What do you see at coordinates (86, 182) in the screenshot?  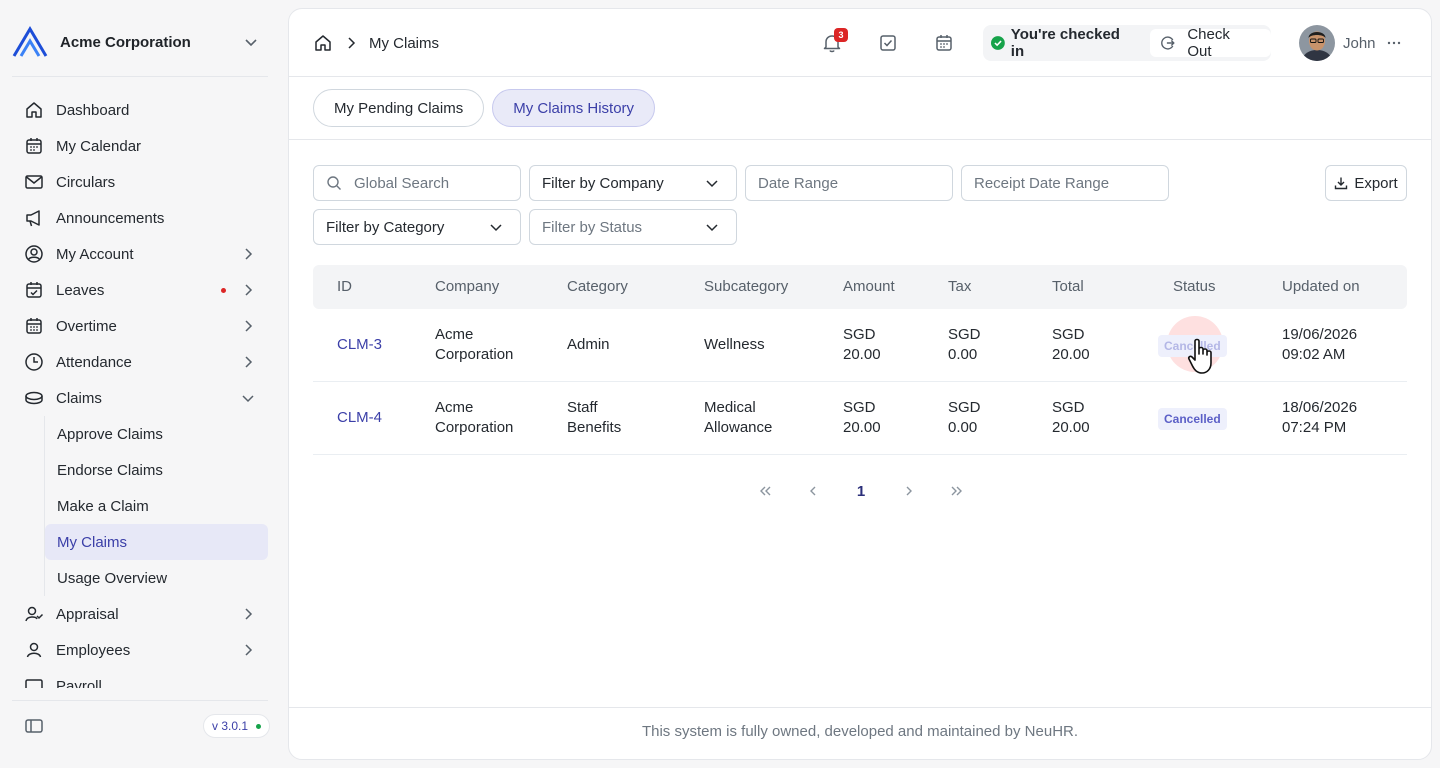 I see `sidebar-item-label: Circulars` at bounding box center [86, 182].